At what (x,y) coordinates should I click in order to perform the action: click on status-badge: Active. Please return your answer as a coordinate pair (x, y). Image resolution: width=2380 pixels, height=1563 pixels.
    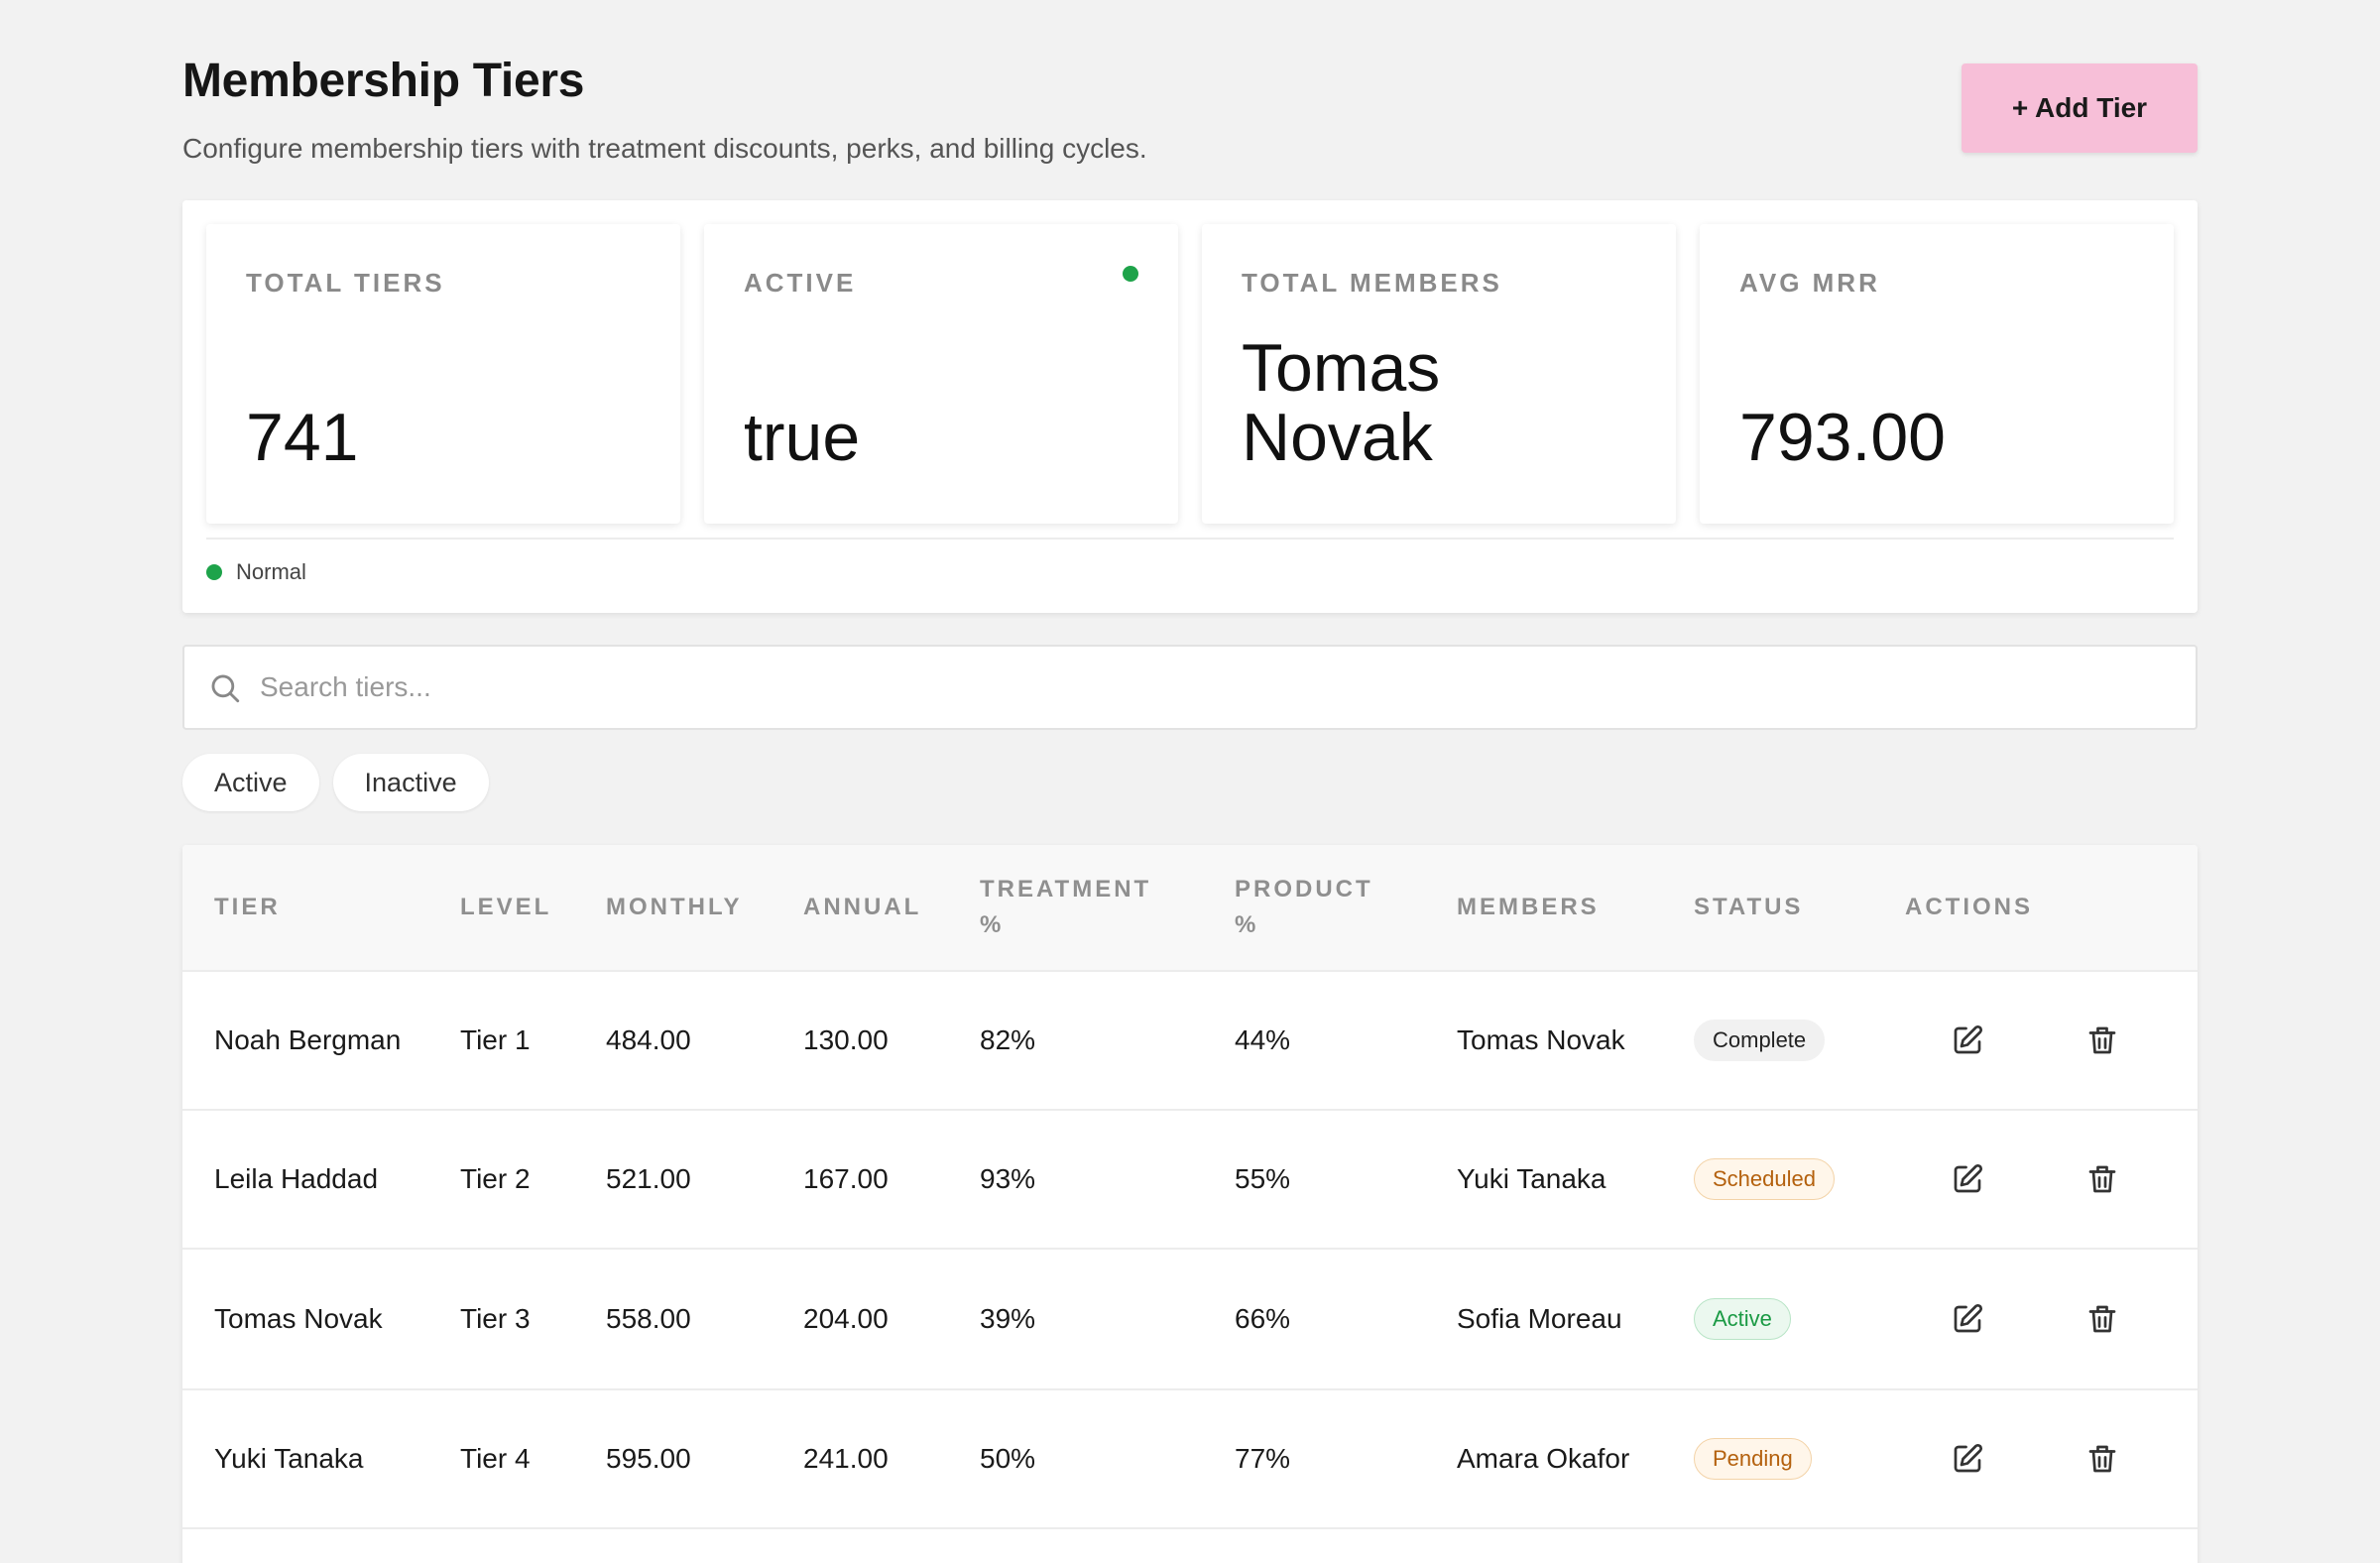
    Looking at the image, I should click on (1742, 1319).